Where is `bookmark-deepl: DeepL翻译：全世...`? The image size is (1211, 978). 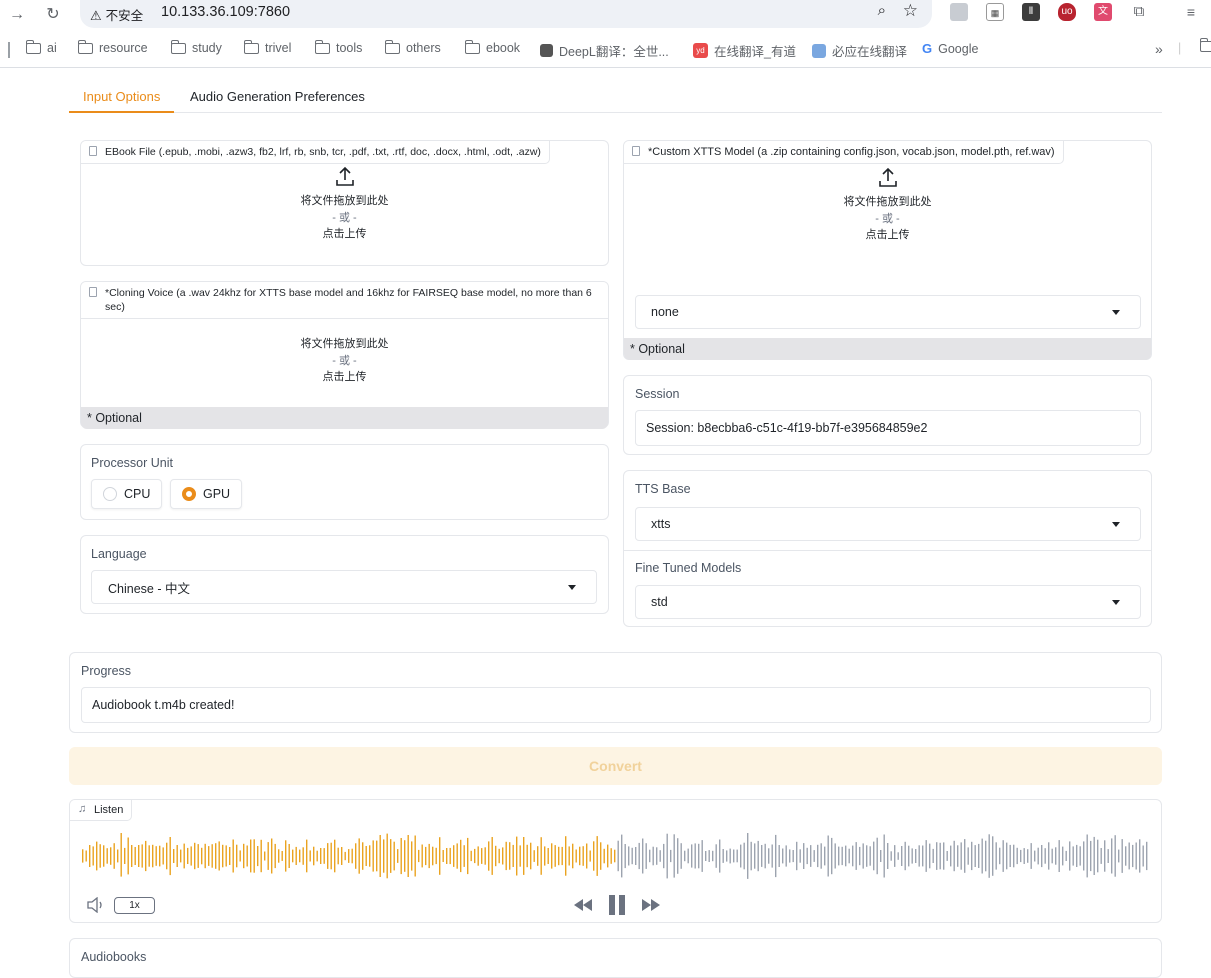 bookmark-deepl: DeepL翻译：全世... is located at coordinates (604, 50).